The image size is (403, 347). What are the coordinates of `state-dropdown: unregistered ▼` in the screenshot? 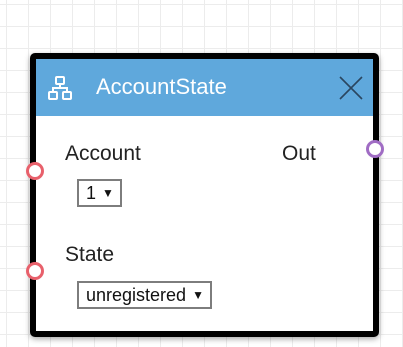 It's located at (144, 295).